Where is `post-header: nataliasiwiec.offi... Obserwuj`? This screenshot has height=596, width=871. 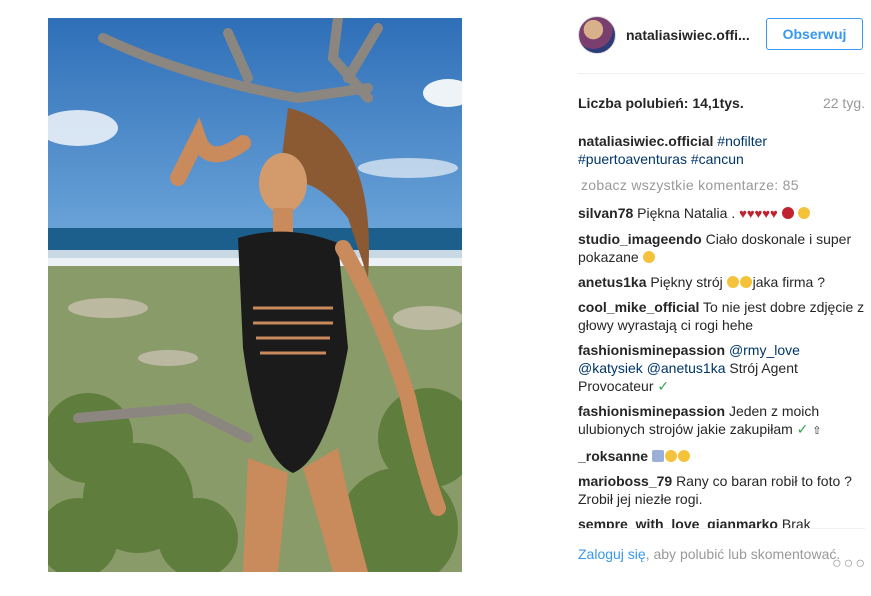 post-header: nataliasiwiec.offi... Obserwuj is located at coordinates (721, 35).